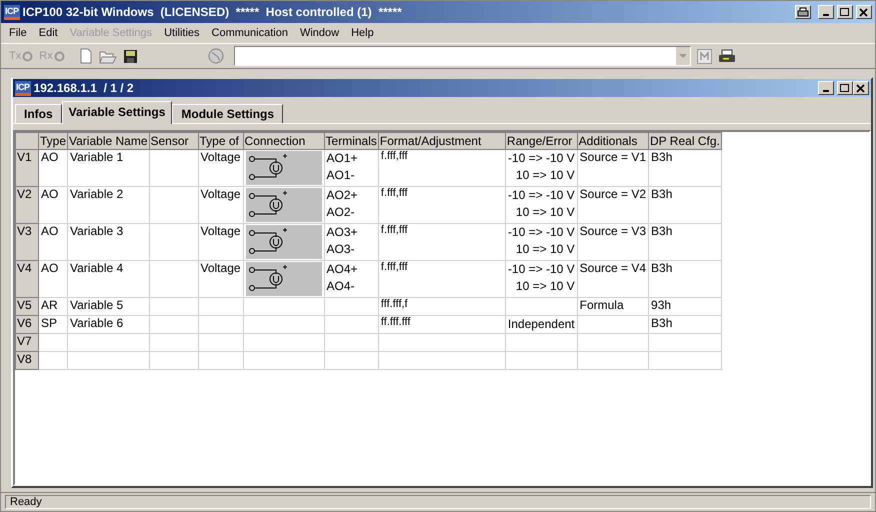 Image resolution: width=876 pixels, height=512 pixels. Describe the element at coordinates (173, 141) in the screenshot. I see `column-header: Sensor` at that location.